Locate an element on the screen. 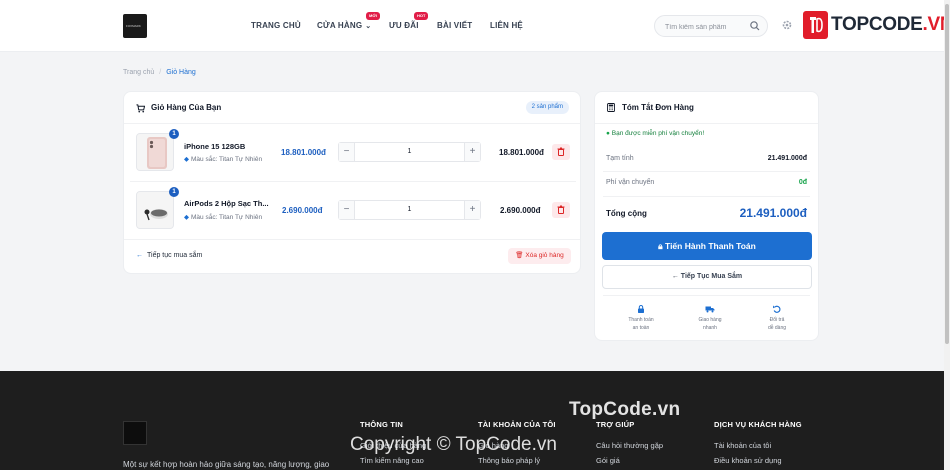 The width and height of the screenshot is (950, 470). site-logo: FOXMARK is located at coordinates (135, 26).